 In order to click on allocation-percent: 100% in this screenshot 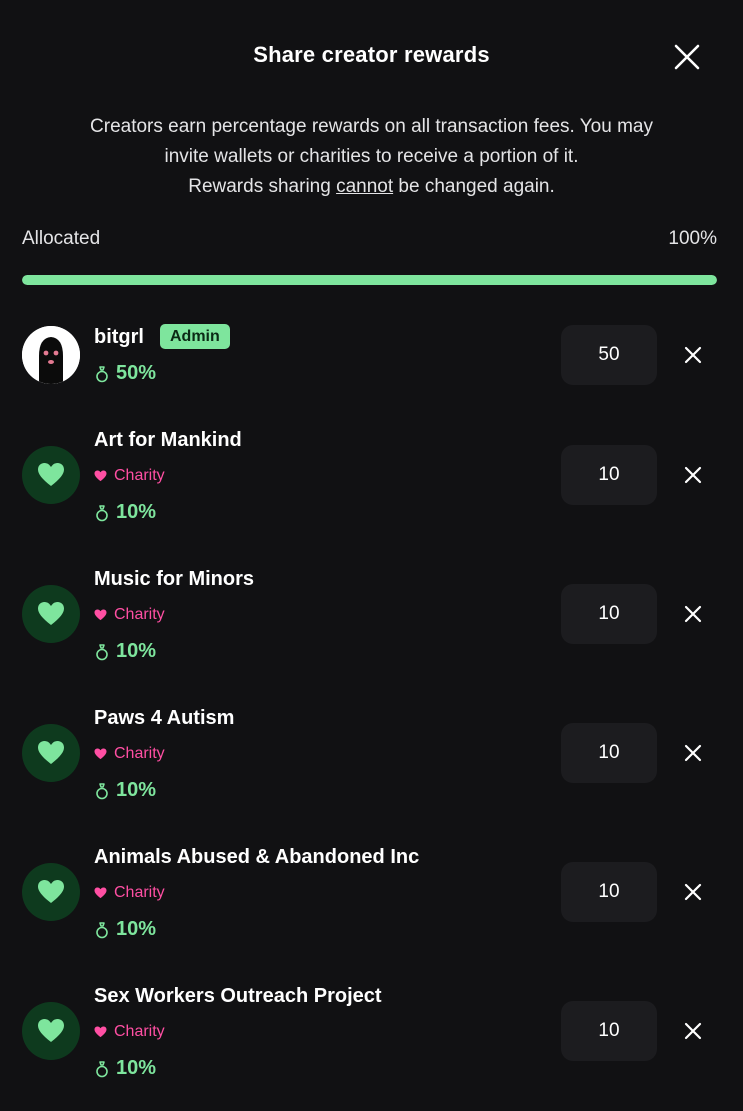, I will do `click(692, 238)`.